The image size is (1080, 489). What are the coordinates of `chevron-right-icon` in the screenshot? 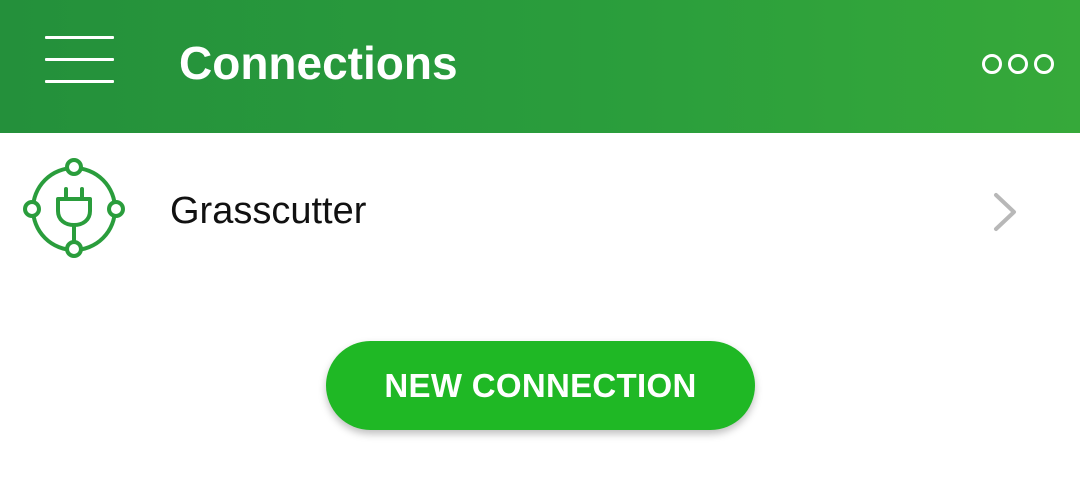 It's located at (1005, 212).